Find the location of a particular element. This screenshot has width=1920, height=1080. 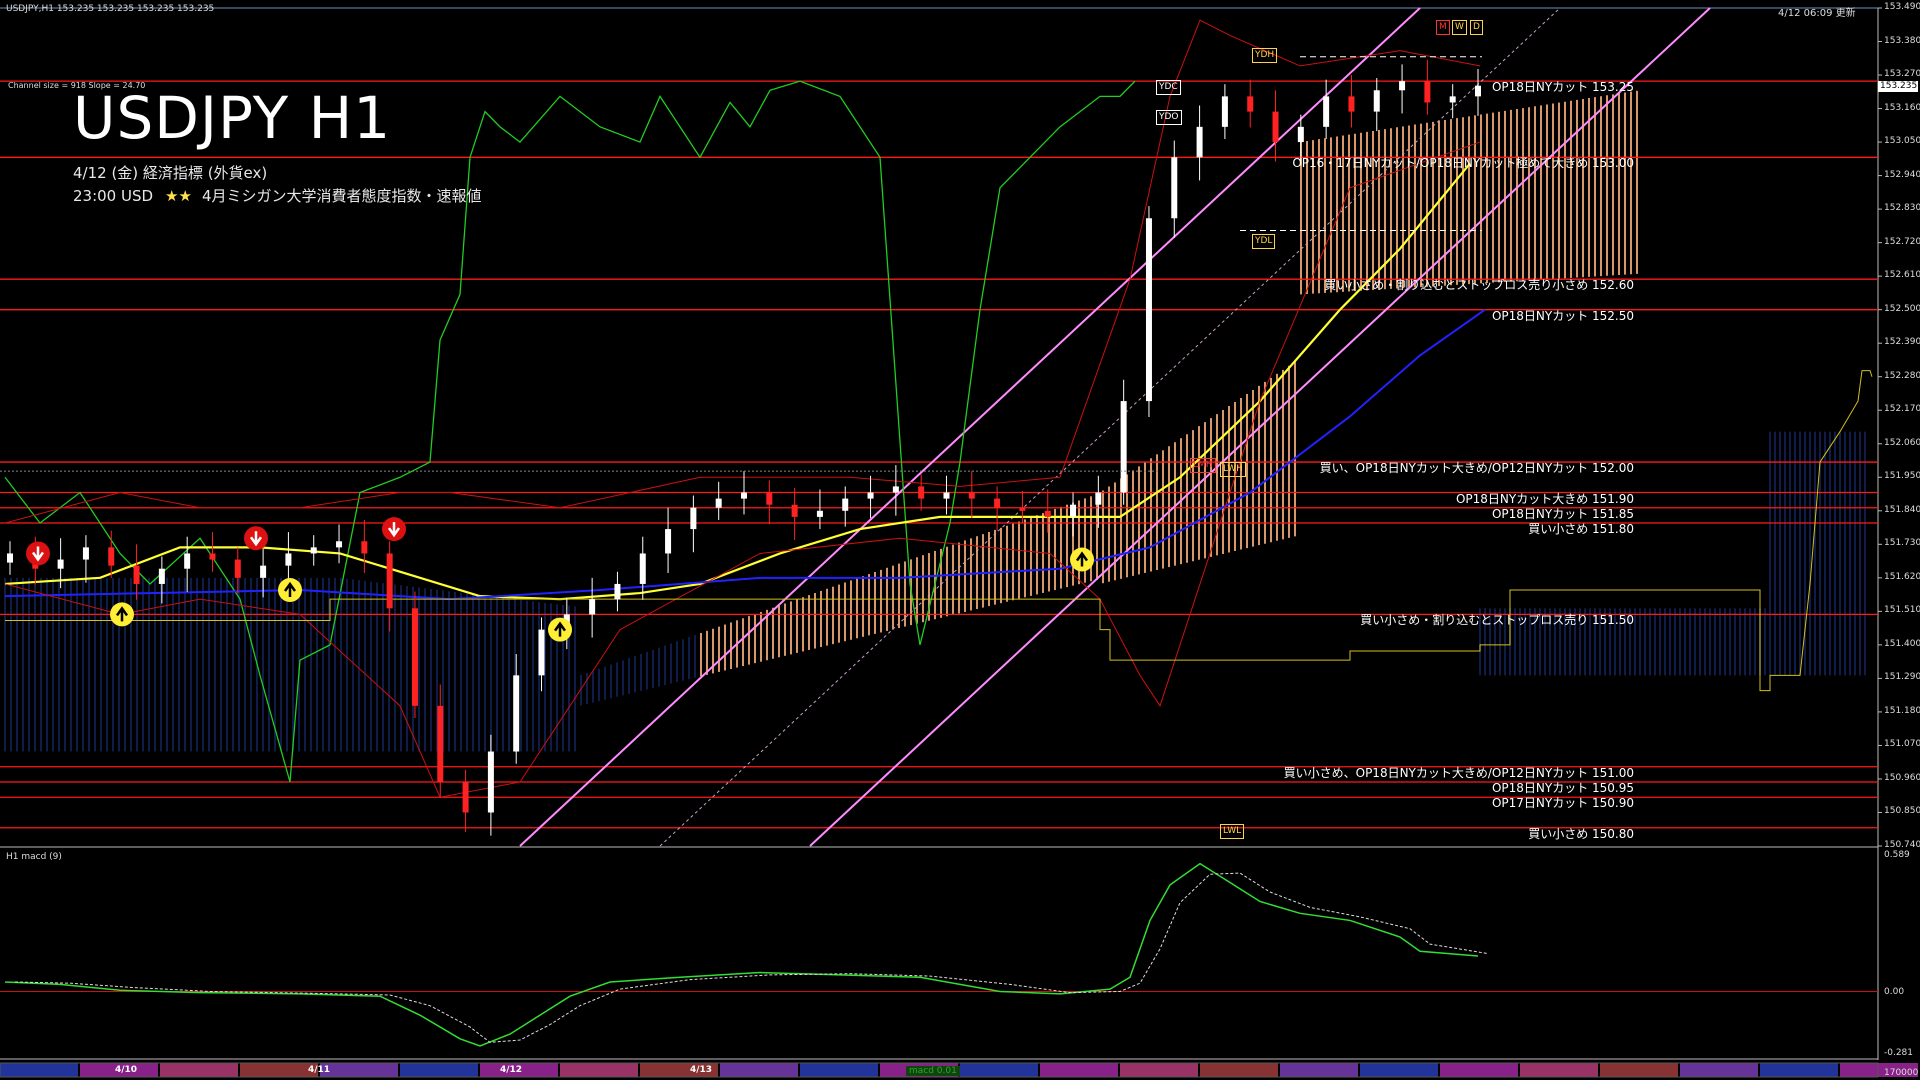

level-label: 買い小さめ、OP18日NYカット大きめ/OP12日NYカット 151.00 is located at coordinates (1458, 772).